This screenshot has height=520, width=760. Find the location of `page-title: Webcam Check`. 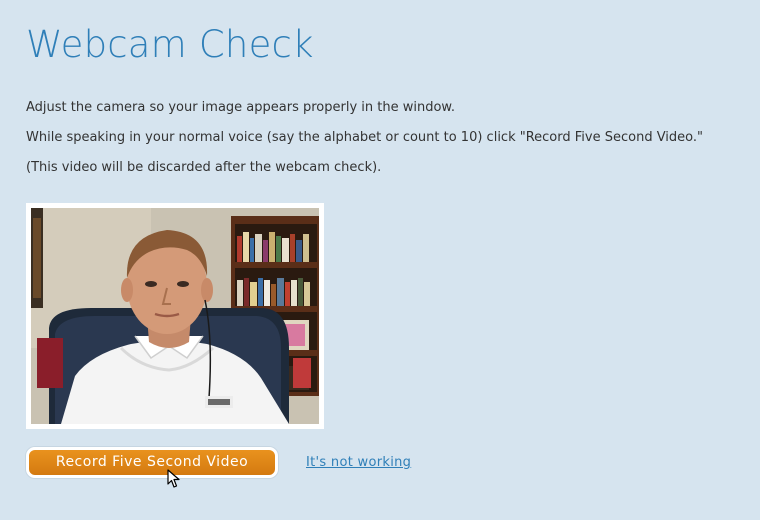

page-title: Webcam Check is located at coordinates (170, 44).